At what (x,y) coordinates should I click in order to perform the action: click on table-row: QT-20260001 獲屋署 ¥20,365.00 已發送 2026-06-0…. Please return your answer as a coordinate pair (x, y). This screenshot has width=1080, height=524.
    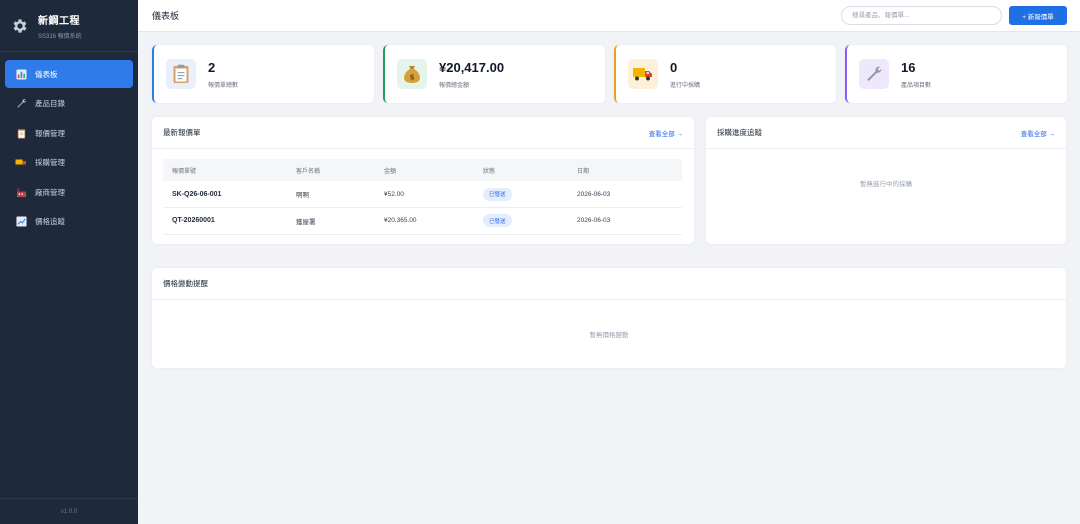
    Looking at the image, I should click on (422, 221).